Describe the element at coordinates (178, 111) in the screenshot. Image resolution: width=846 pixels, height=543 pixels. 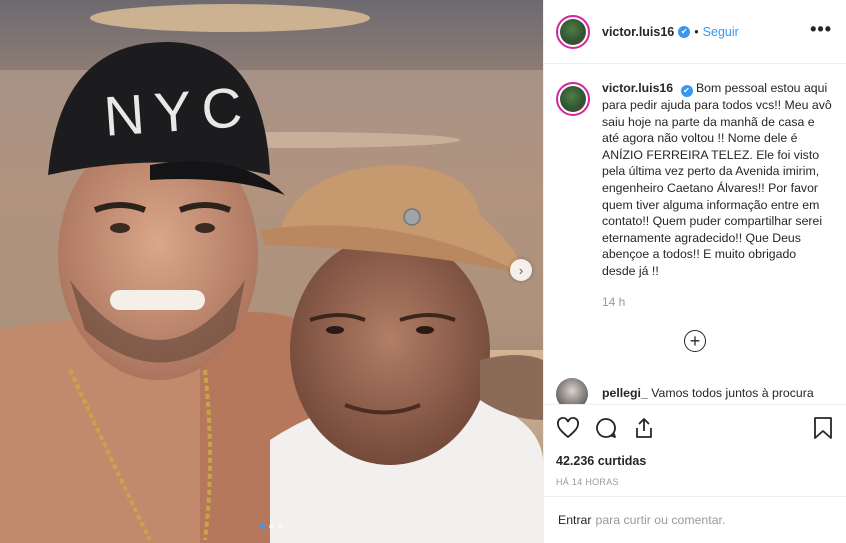
I see `cap-logo: NYC` at that location.